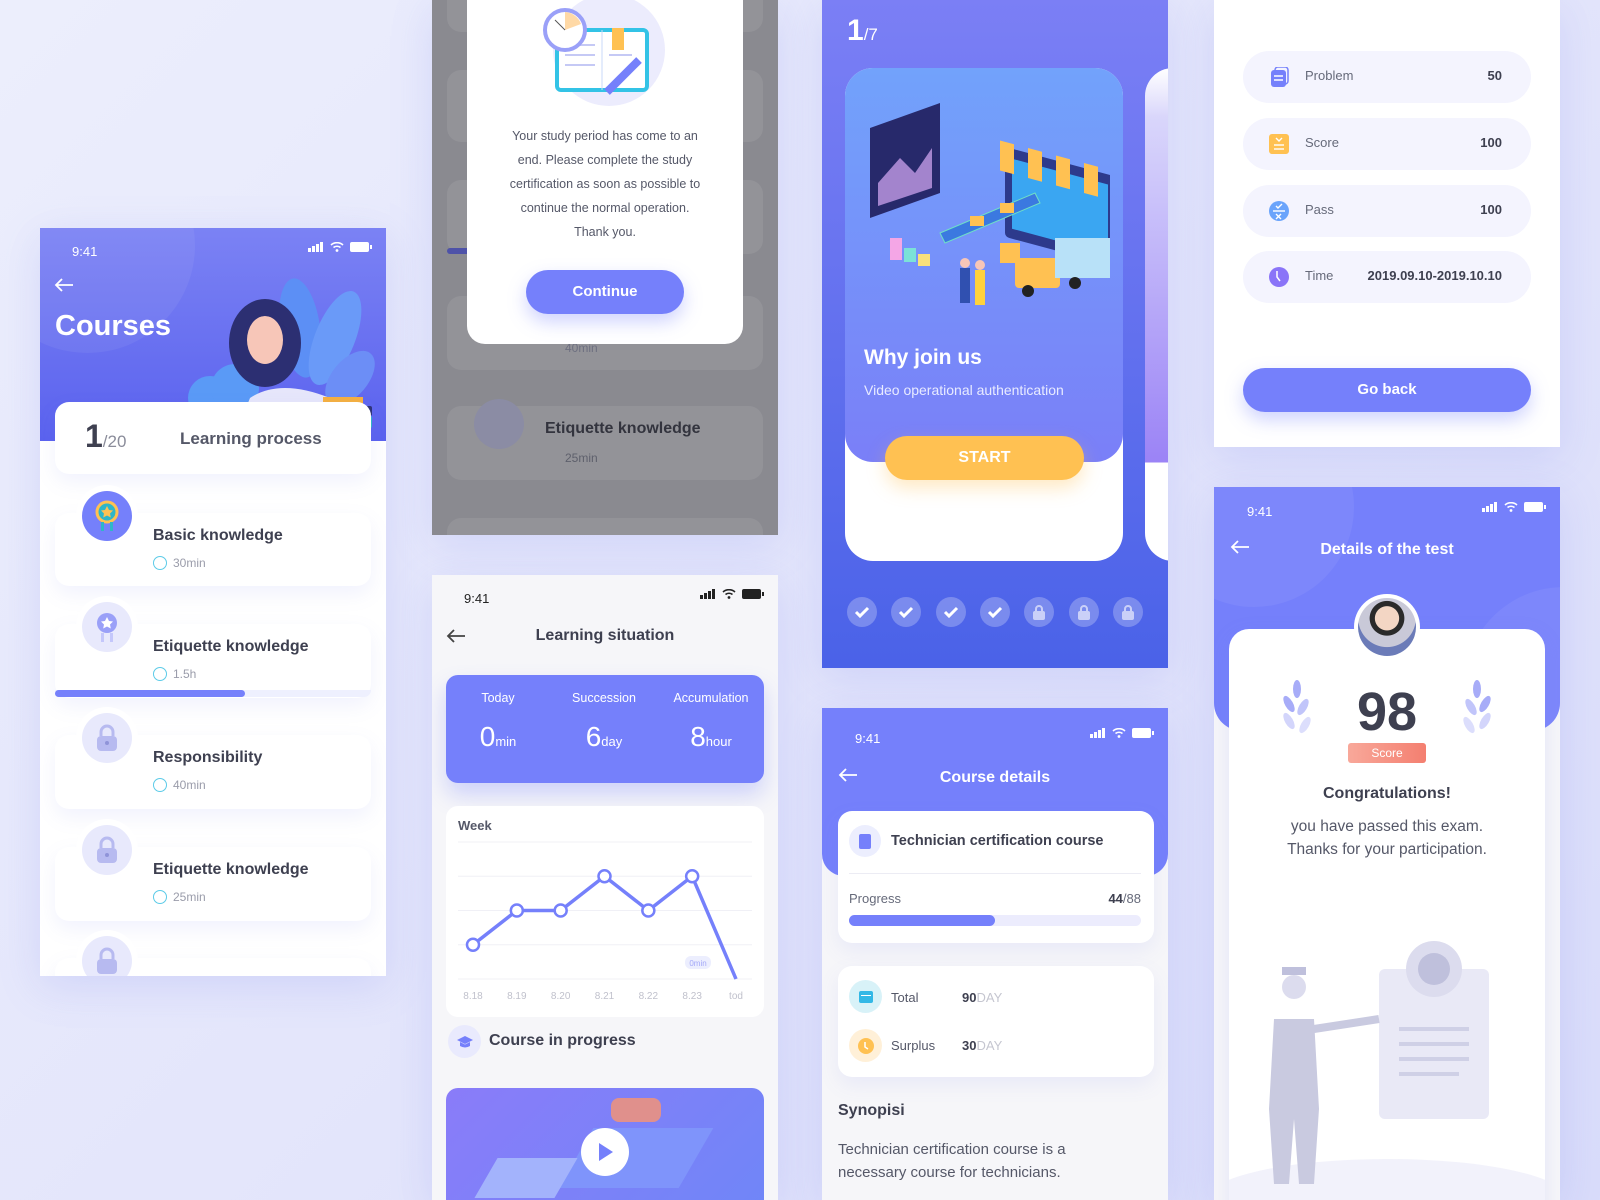  I want to click on course-title: Responsibility, so click(208, 757).